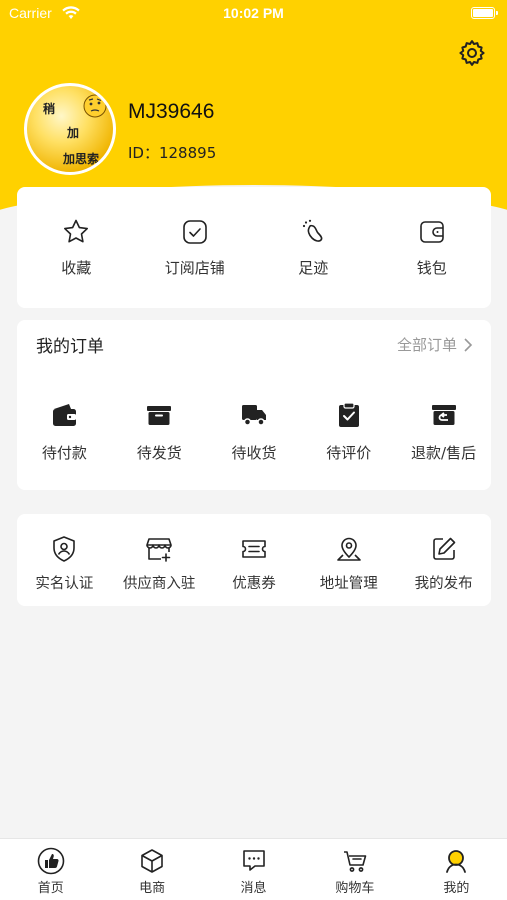 Image resolution: width=507 pixels, height=900 pixels. I want to click on refund-aftersales-label: 退款/售后, so click(444, 453).